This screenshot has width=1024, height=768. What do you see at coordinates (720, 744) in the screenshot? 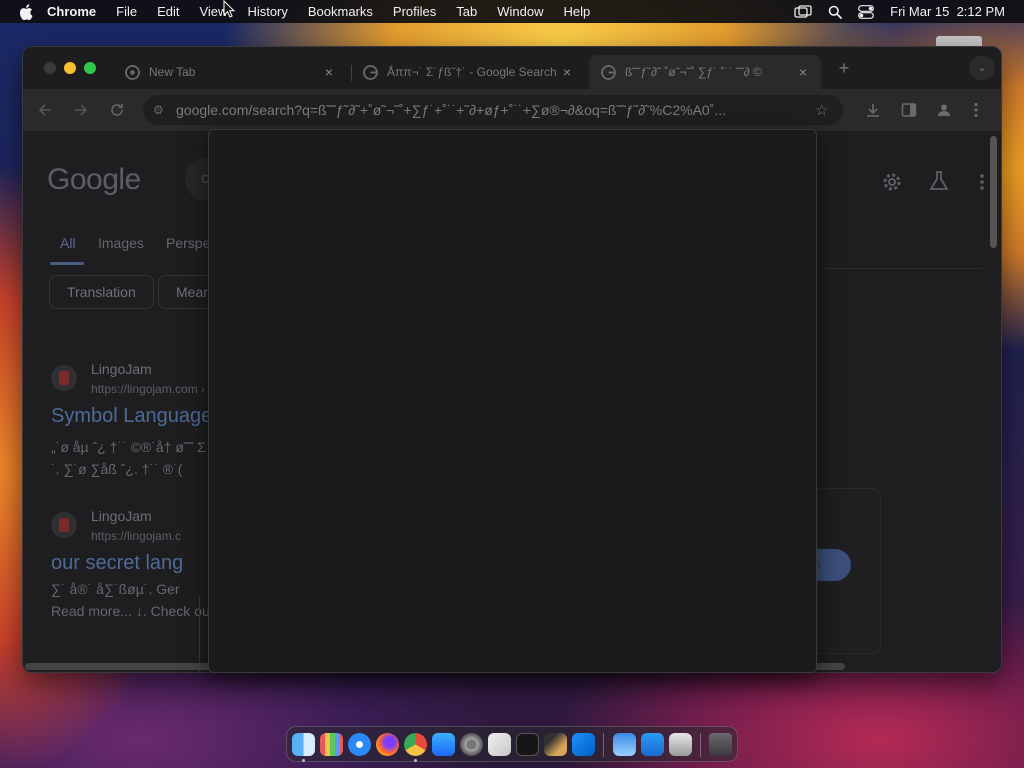
I see `trash-icon` at bounding box center [720, 744].